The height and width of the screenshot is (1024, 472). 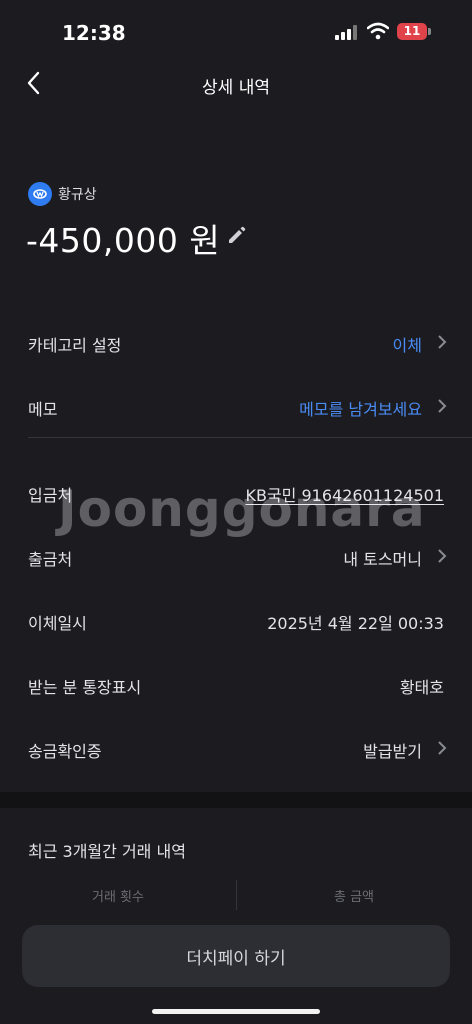 What do you see at coordinates (353, 897) in the screenshot?
I see `total-amount-label: 총 금액` at bounding box center [353, 897].